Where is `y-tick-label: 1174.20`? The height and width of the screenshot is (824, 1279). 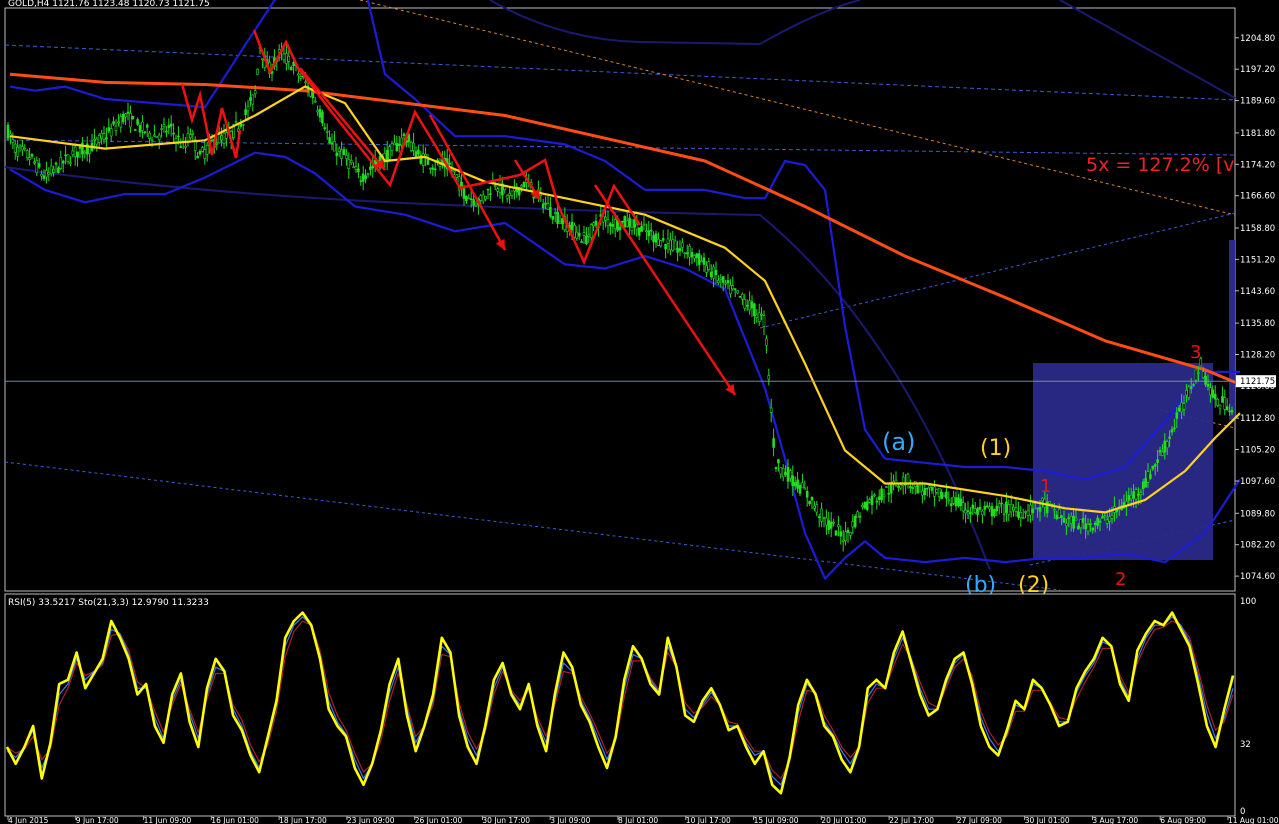
y-tick-label: 1174.20 is located at coordinates (1257, 165).